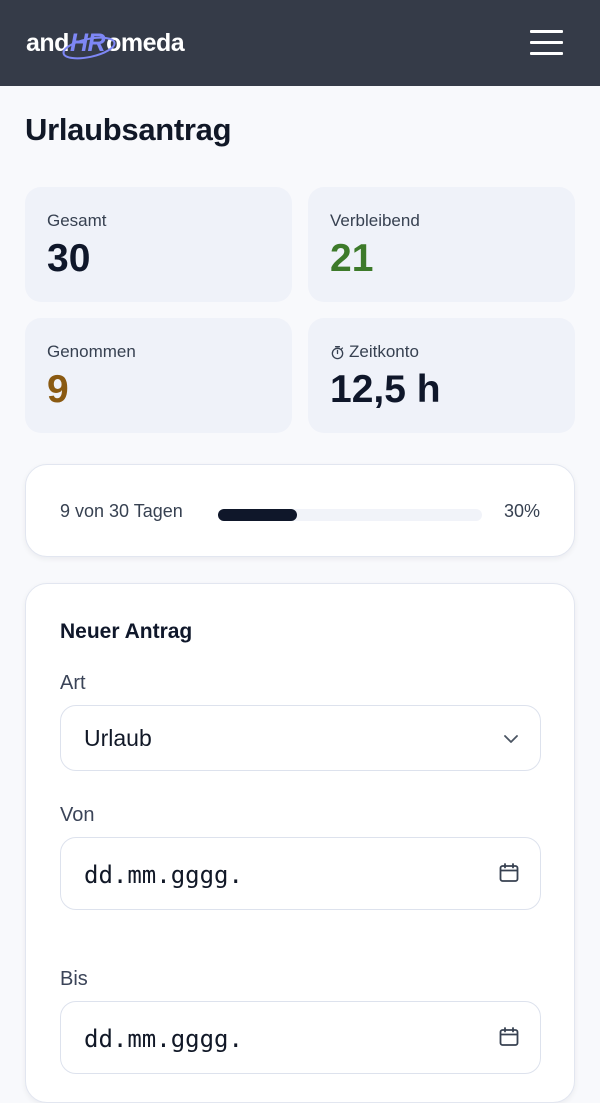 The image size is (600, 1103). I want to click on stat-remaining-value: 21, so click(352, 258).